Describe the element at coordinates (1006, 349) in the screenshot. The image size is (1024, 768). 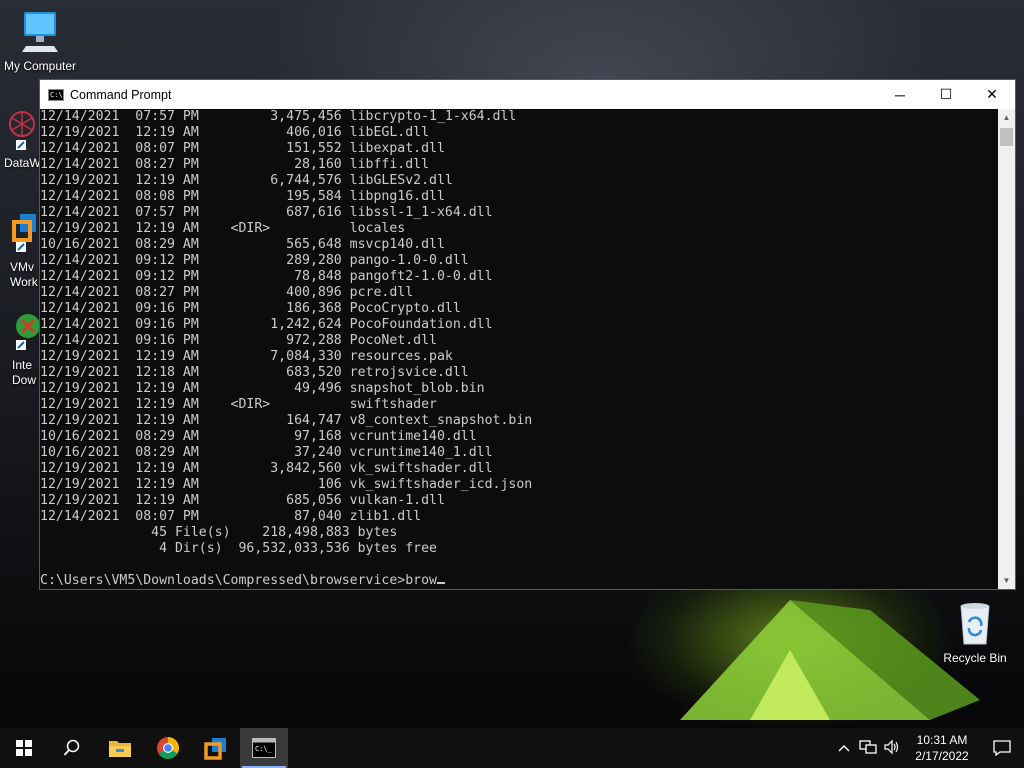
I see `vertical-scrollbar: ▲ ▼` at that location.